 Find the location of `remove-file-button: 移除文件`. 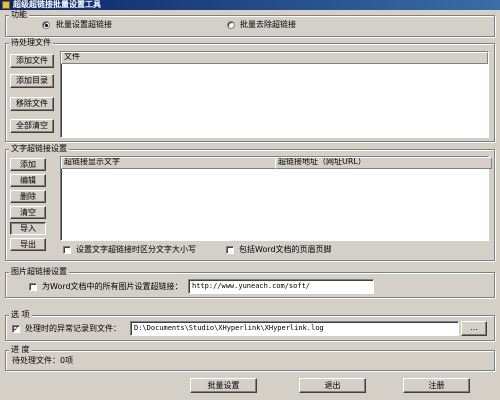

remove-file-button: 移除文件 is located at coordinates (32, 104).